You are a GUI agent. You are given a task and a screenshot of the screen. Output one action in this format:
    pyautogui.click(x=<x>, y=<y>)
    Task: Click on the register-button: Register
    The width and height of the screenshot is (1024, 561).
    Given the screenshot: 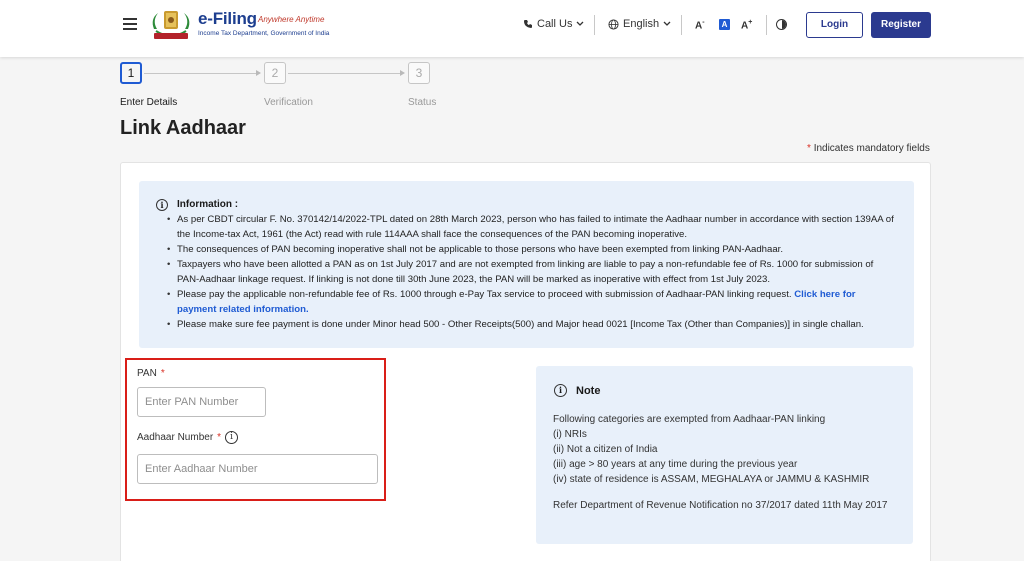 What is the action you would take?
    pyautogui.click(x=901, y=25)
    